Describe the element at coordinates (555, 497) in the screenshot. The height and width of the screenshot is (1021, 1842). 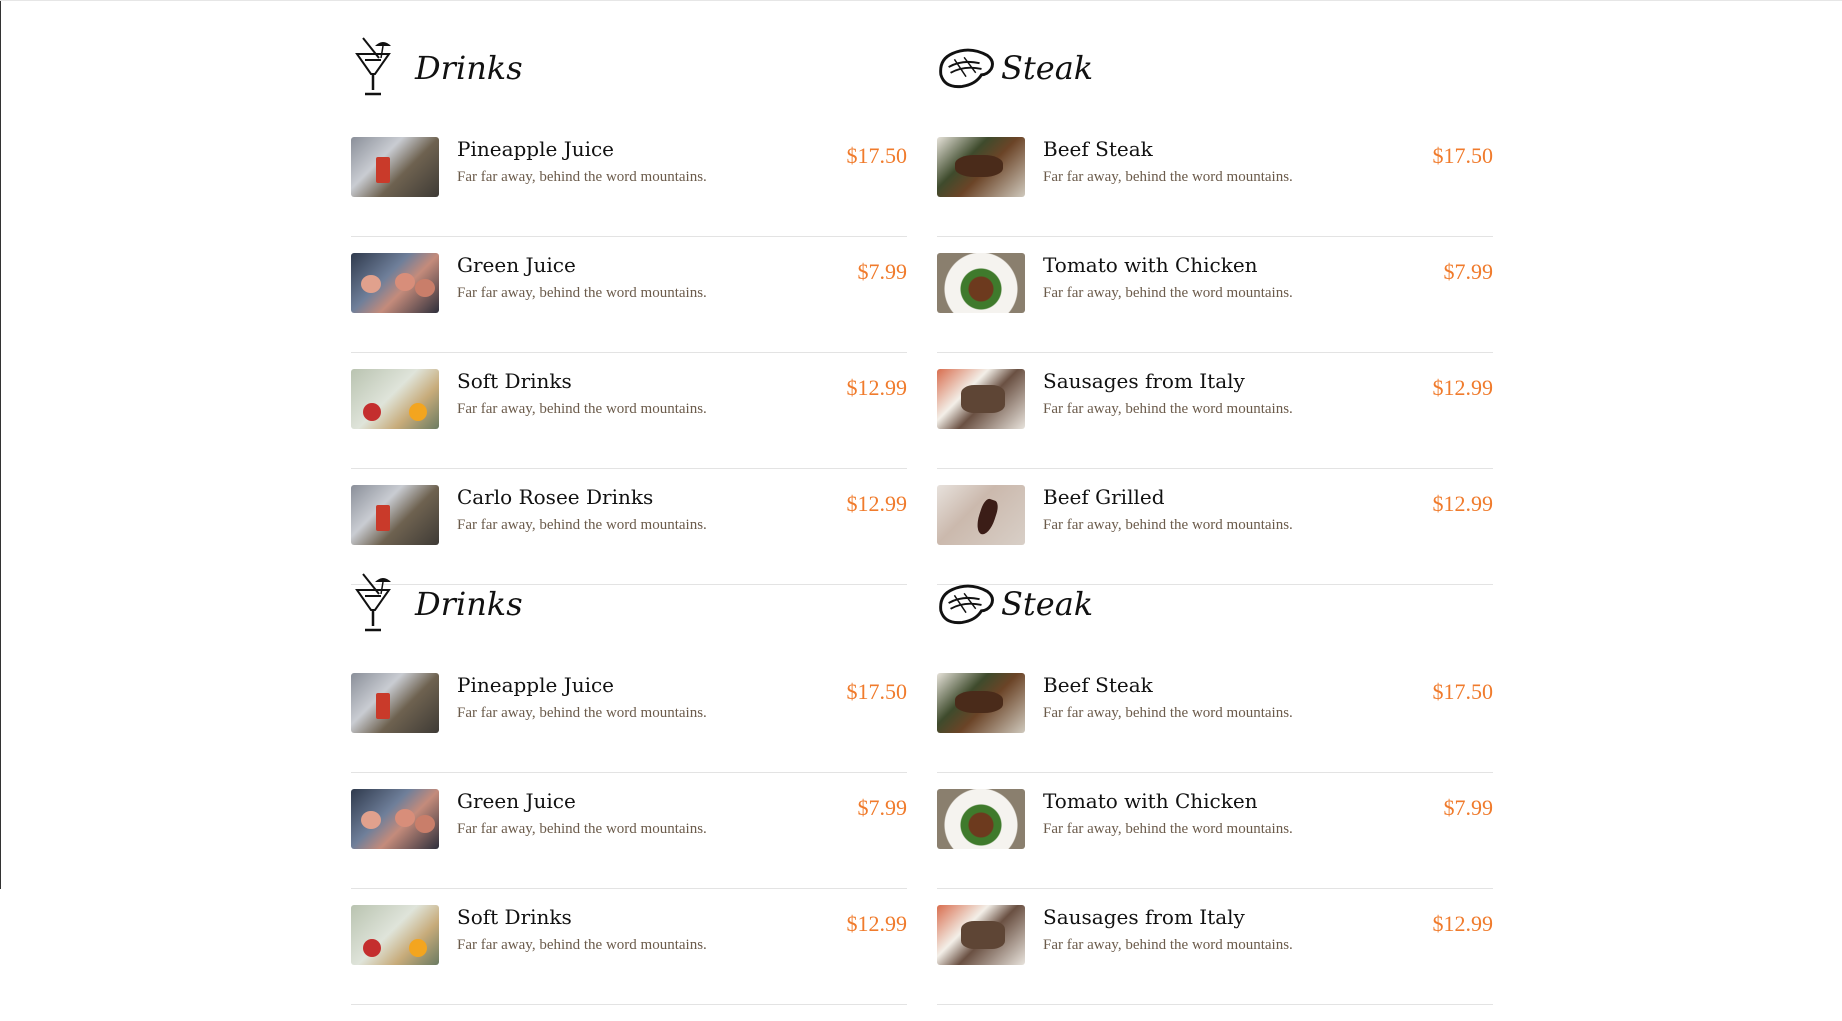
I see `menu-item-name: Carlo Rosee Drinks` at that location.